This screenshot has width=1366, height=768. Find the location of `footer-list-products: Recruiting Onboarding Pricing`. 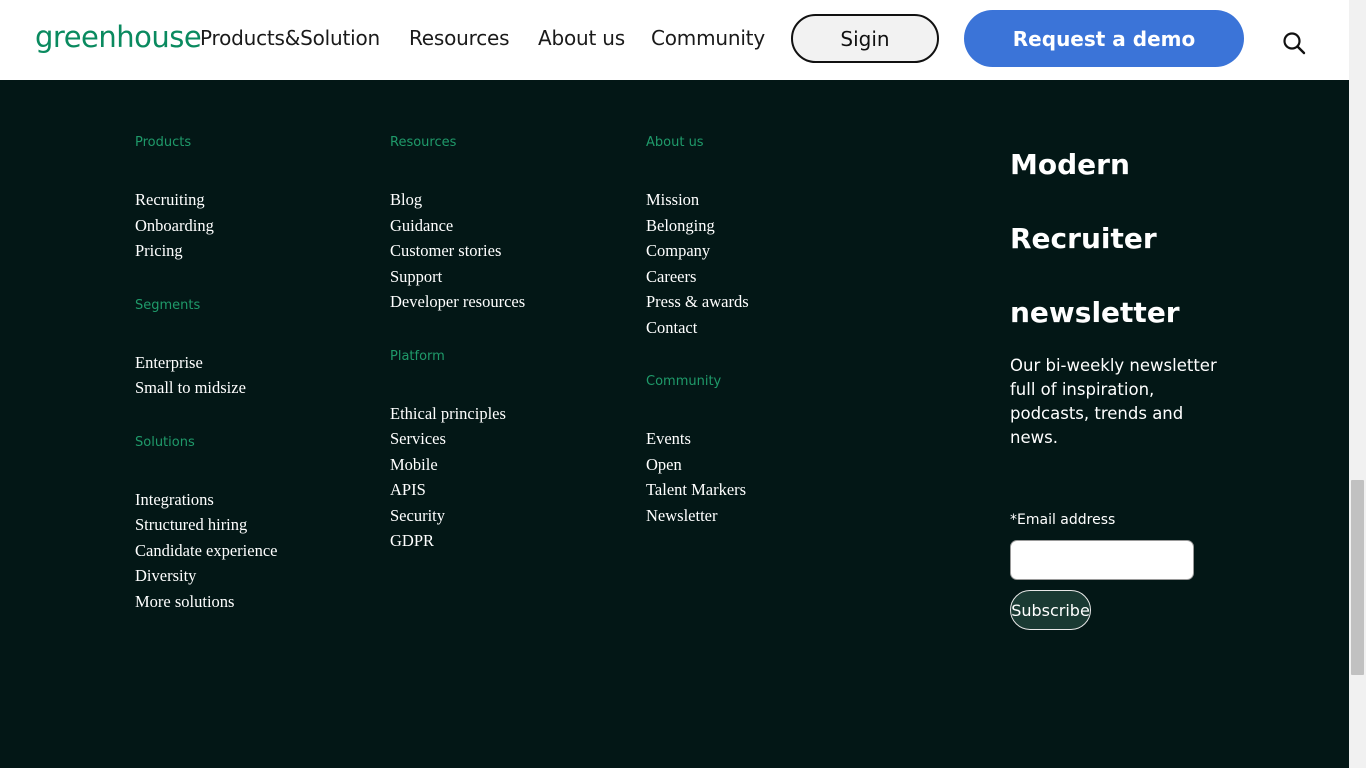

footer-list-products: Recruiting Onboarding Pricing is located at coordinates (206, 228).